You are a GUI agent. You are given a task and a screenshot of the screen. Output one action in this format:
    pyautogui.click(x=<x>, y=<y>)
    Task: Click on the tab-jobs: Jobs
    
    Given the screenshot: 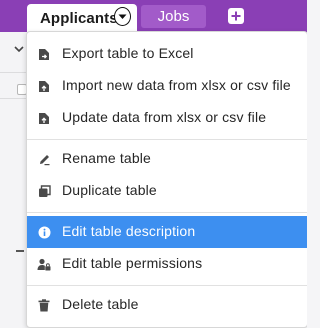 What is the action you would take?
    pyautogui.click(x=173, y=16)
    